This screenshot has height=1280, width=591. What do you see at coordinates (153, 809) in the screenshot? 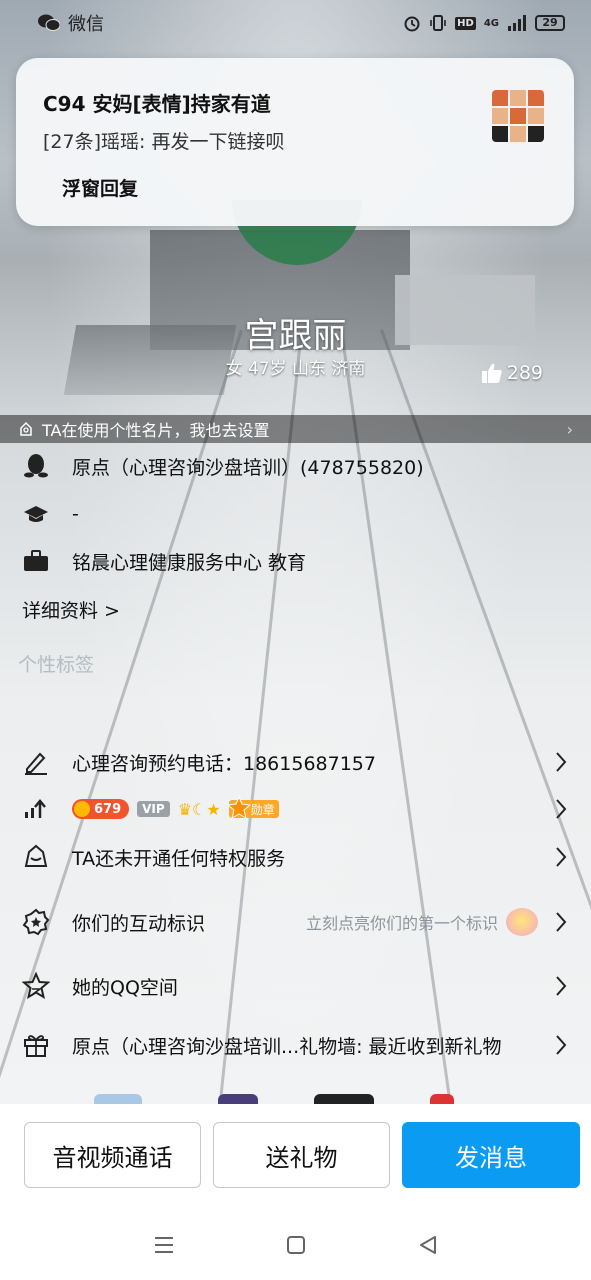
I see `vip-badge: VIP` at bounding box center [153, 809].